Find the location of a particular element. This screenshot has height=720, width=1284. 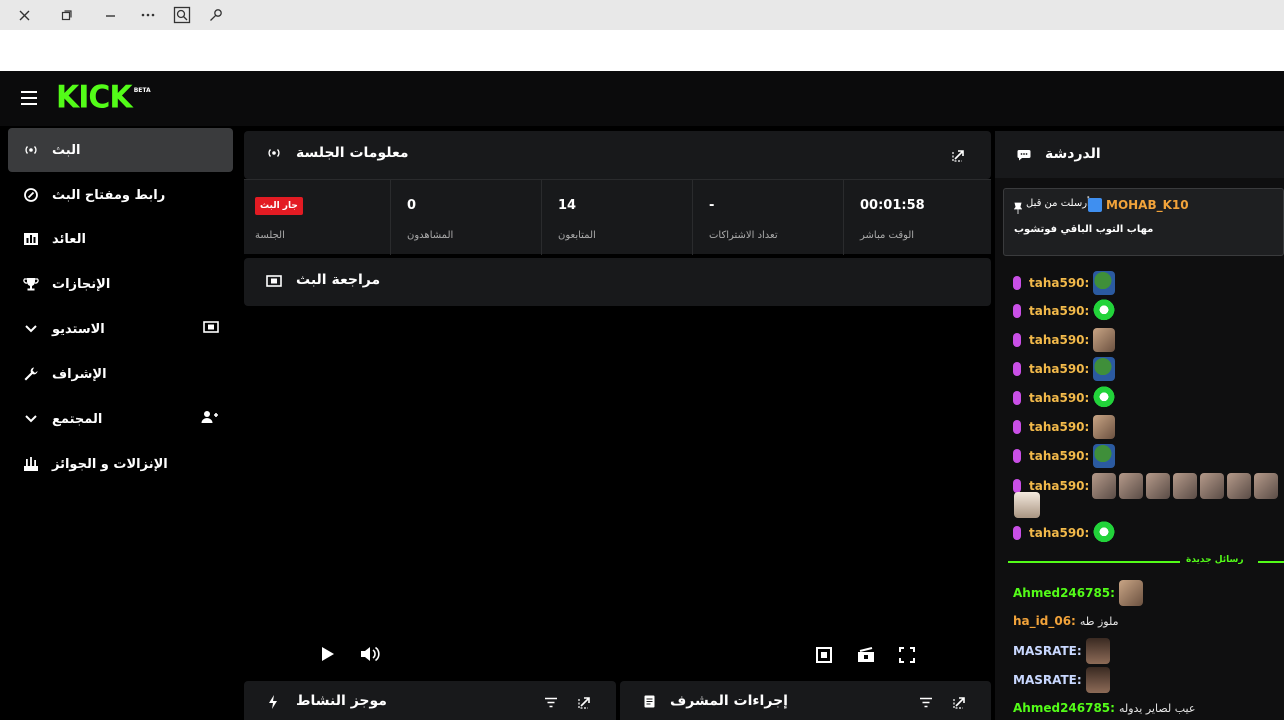

new-messages-label: رسائل جديدة is located at coordinates (1215, 560).